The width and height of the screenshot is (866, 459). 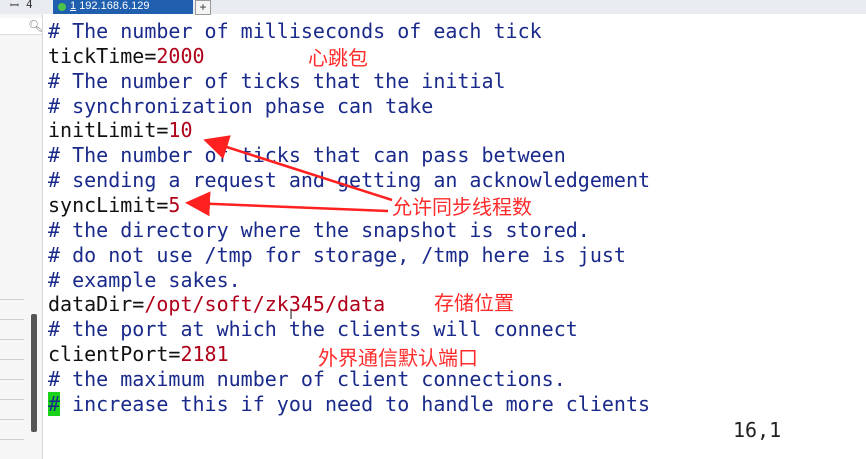 What do you see at coordinates (338, 58) in the screenshot?
I see `annotation-heartbeat: 心跳包` at bounding box center [338, 58].